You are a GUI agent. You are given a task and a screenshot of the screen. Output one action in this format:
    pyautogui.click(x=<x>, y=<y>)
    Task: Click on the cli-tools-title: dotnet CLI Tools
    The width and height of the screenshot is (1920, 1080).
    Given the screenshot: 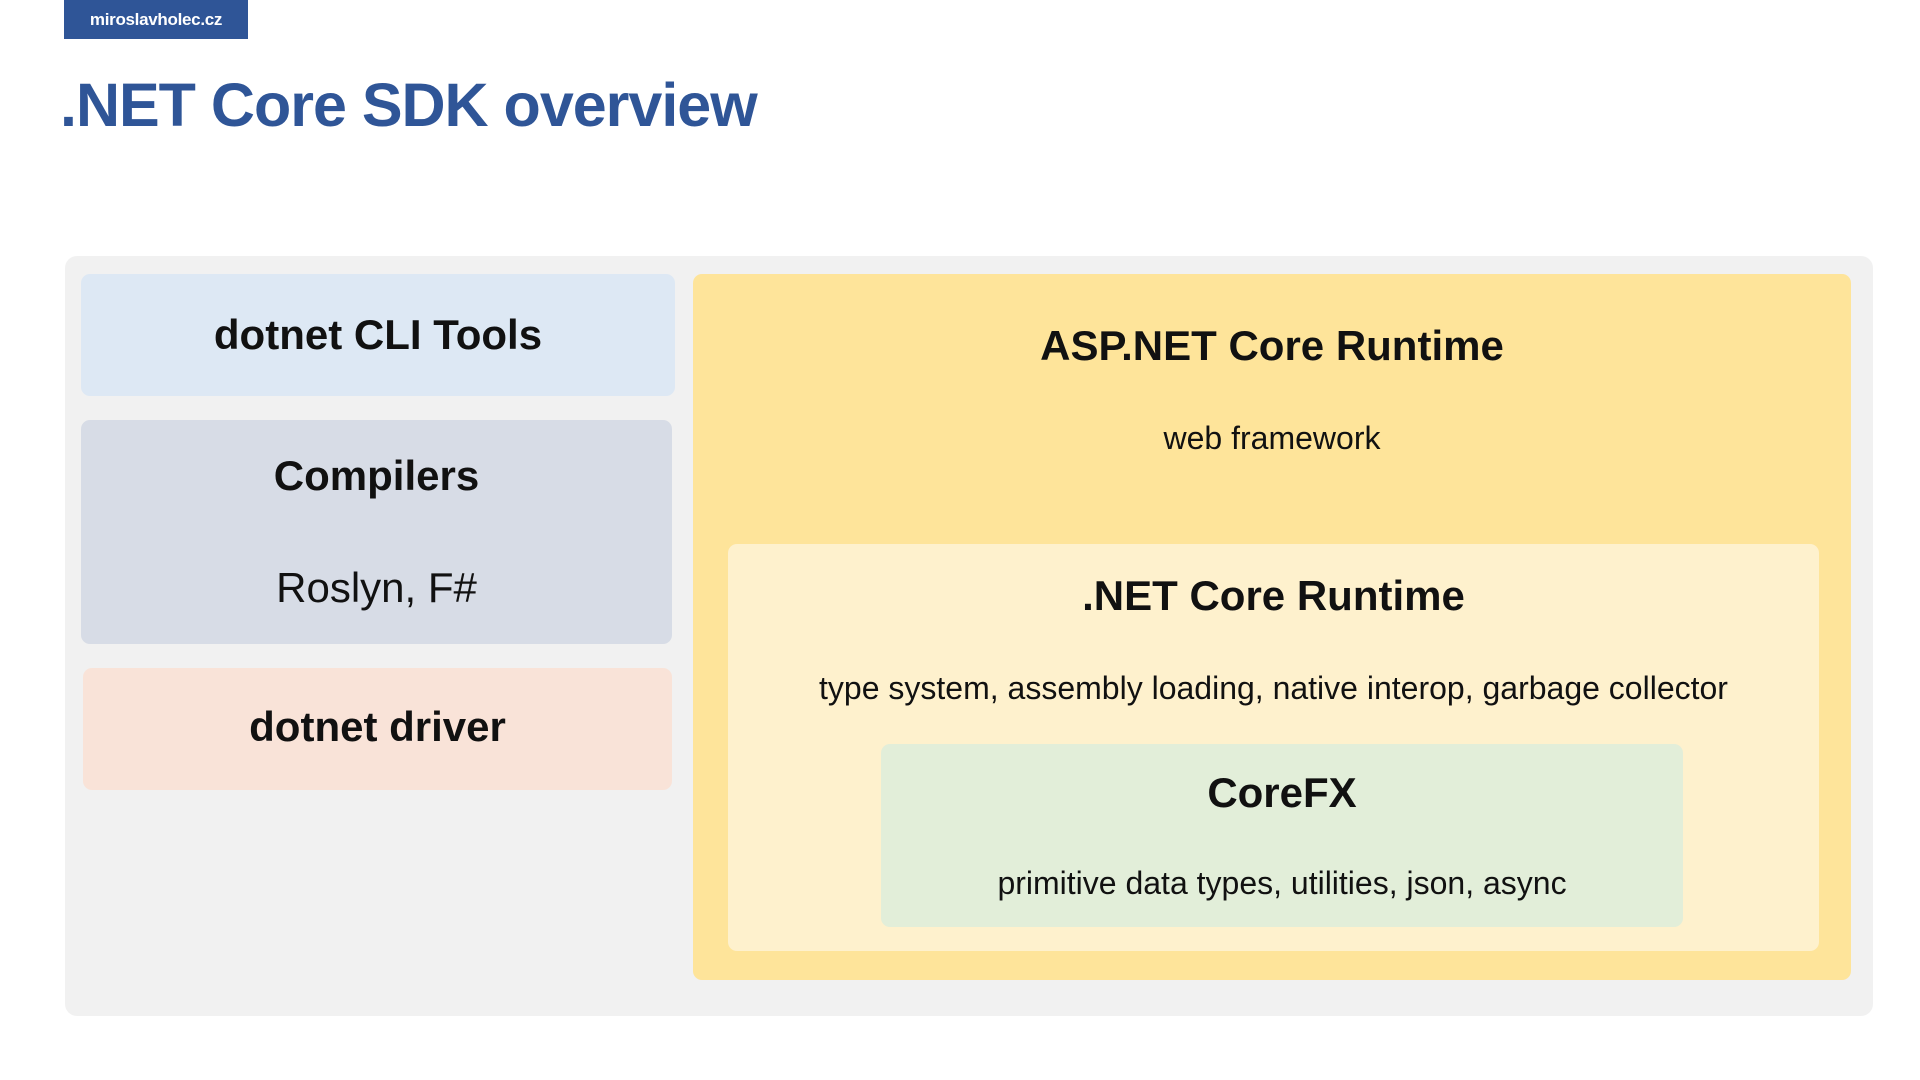 What is the action you would take?
    pyautogui.click(x=378, y=334)
    